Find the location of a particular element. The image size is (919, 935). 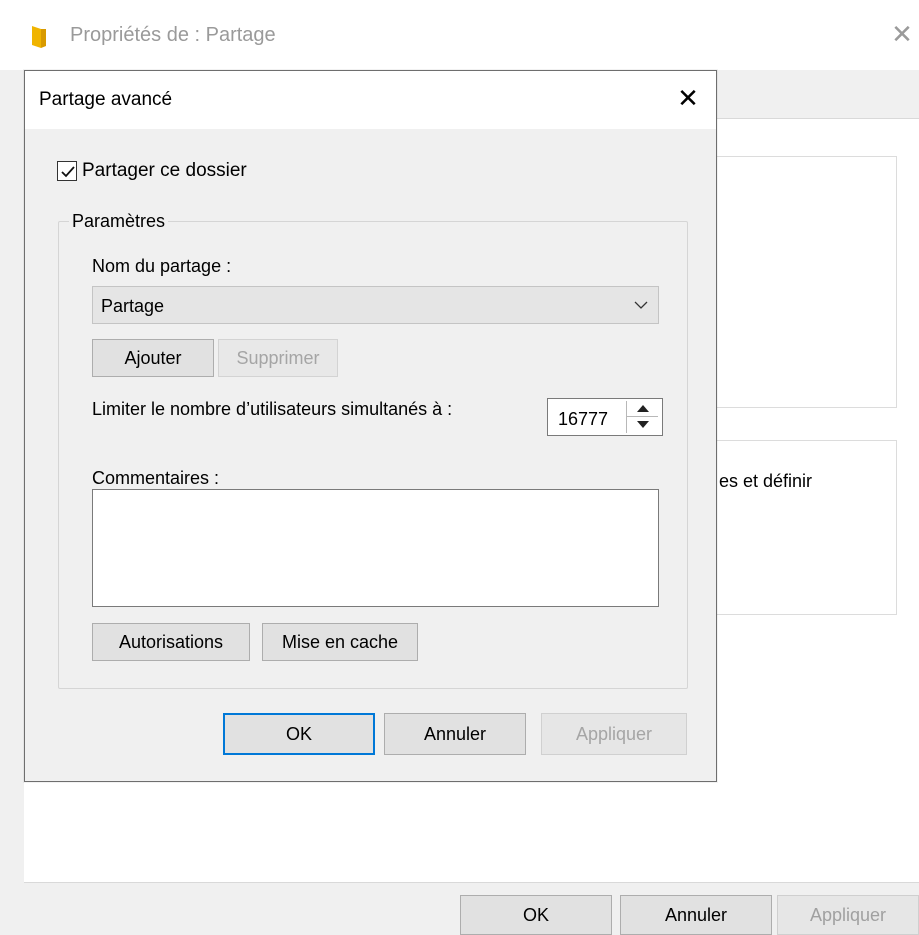

properties-window-title: Propriétés de : Partage is located at coordinates (173, 35).